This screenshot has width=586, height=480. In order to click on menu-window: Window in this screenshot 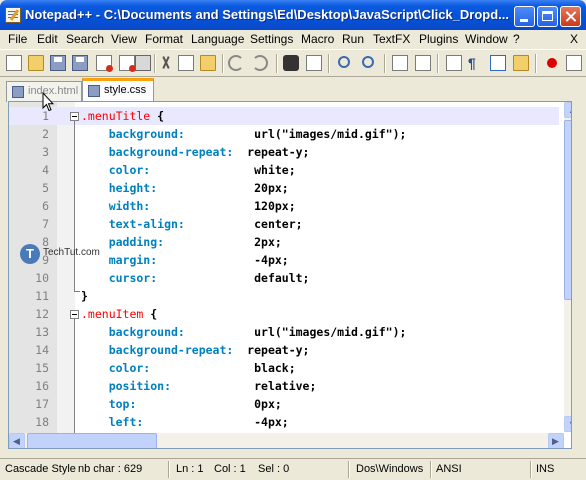, I will do `click(486, 39)`.